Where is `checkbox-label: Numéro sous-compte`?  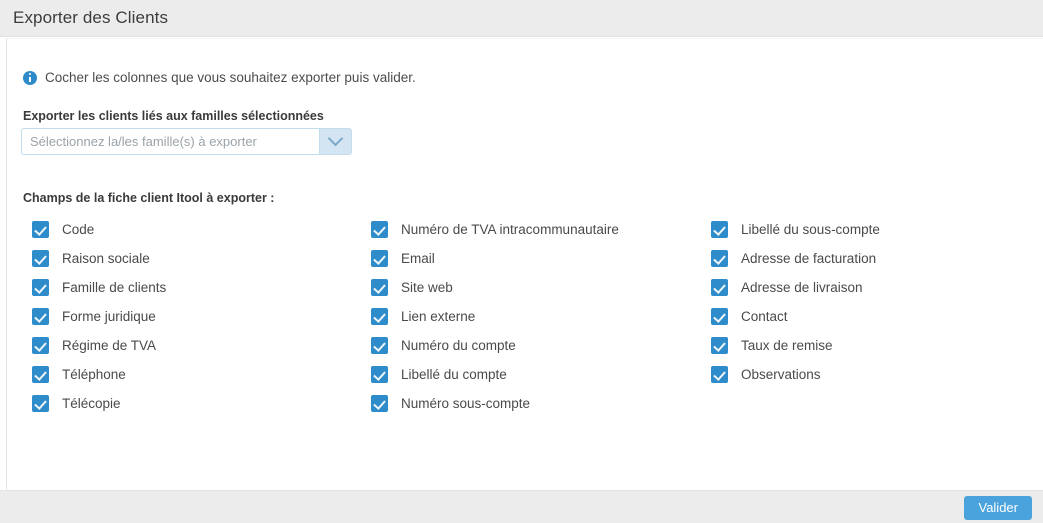 checkbox-label: Numéro sous-compte is located at coordinates (466, 403).